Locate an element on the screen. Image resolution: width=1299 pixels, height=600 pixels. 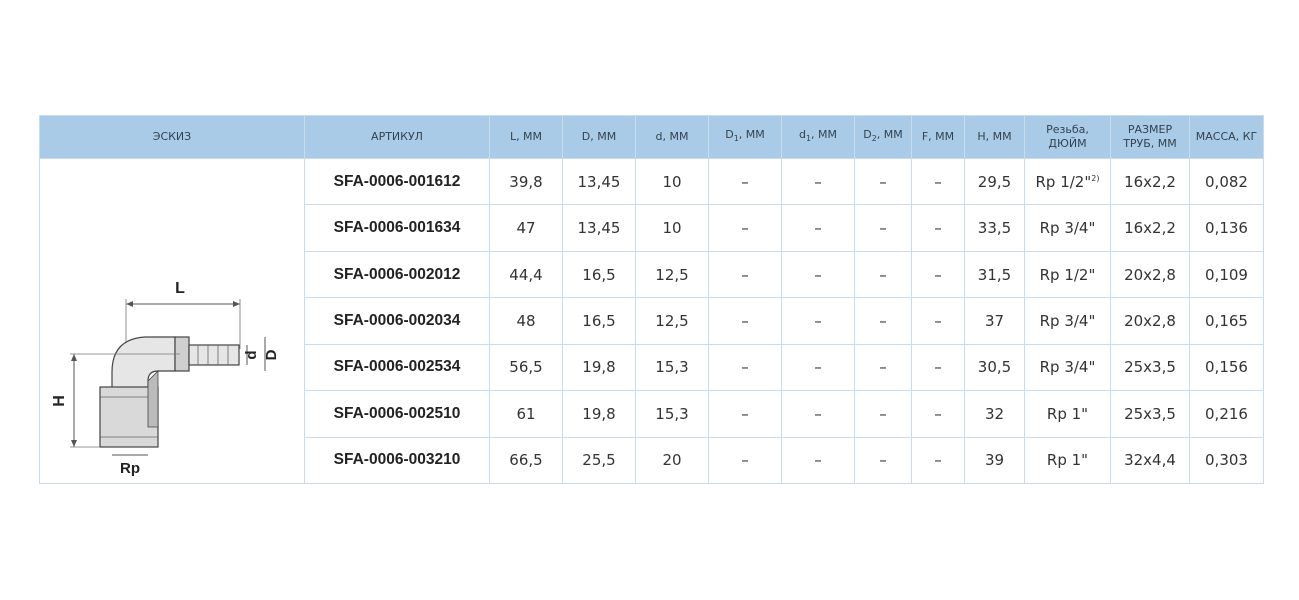
header-D: D, ММ is located at coordinates (599, 137).